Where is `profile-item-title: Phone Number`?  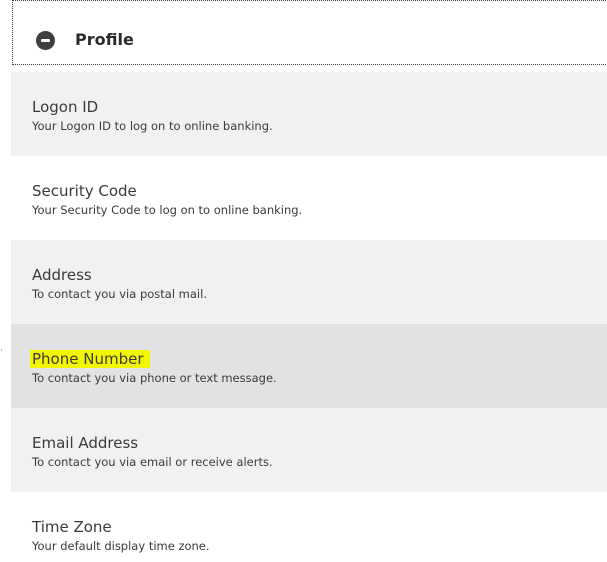 profile-item-title: Phone Number is located at coordinates (90, 359).